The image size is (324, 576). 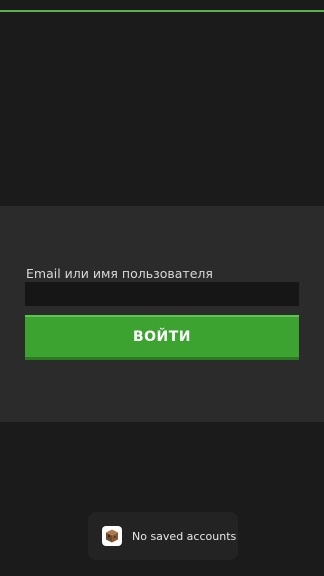 I want to click on login-button: ВОЙТИ, so click(x=162, y=337).